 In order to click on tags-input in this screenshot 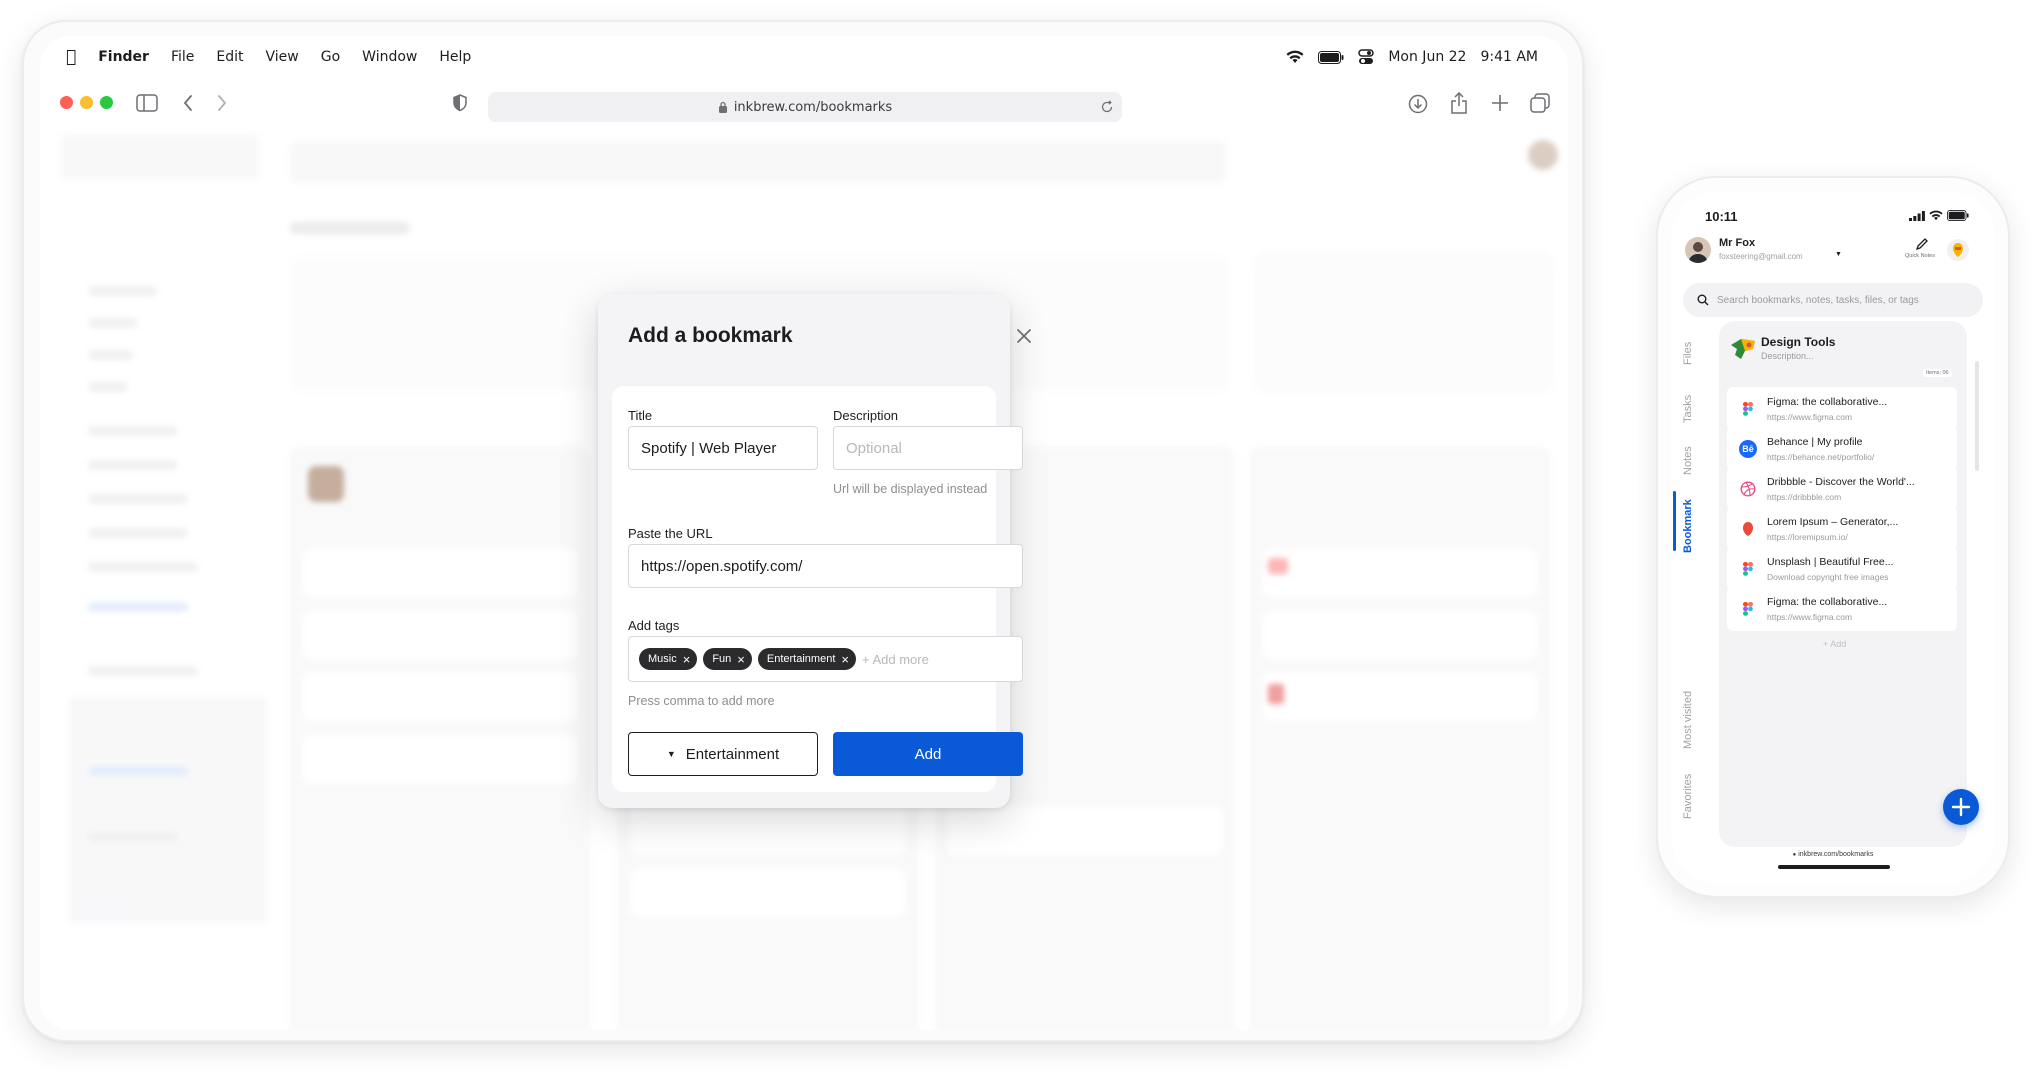, I will do `click(911, 659)`.